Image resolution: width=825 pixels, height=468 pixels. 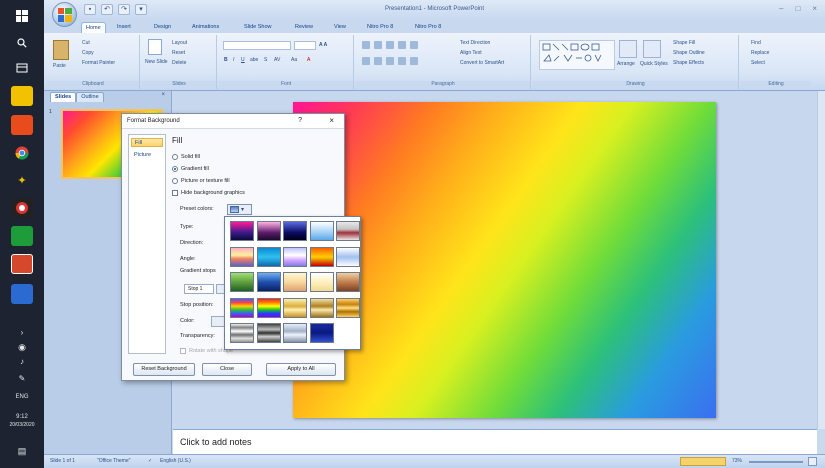 What do you see at coordinates (300, 120) in the screenshot?
I see `help-icon: ?` at bounding box center [300, 120].